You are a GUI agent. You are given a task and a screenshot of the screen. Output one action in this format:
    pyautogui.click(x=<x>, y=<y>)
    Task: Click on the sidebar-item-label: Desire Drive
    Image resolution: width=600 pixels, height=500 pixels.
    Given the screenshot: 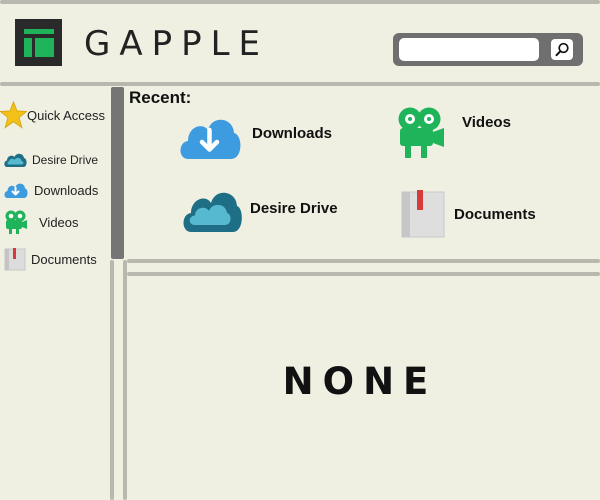 What is the action you would take?
    pyautogui.click(x=65, y=159)
    